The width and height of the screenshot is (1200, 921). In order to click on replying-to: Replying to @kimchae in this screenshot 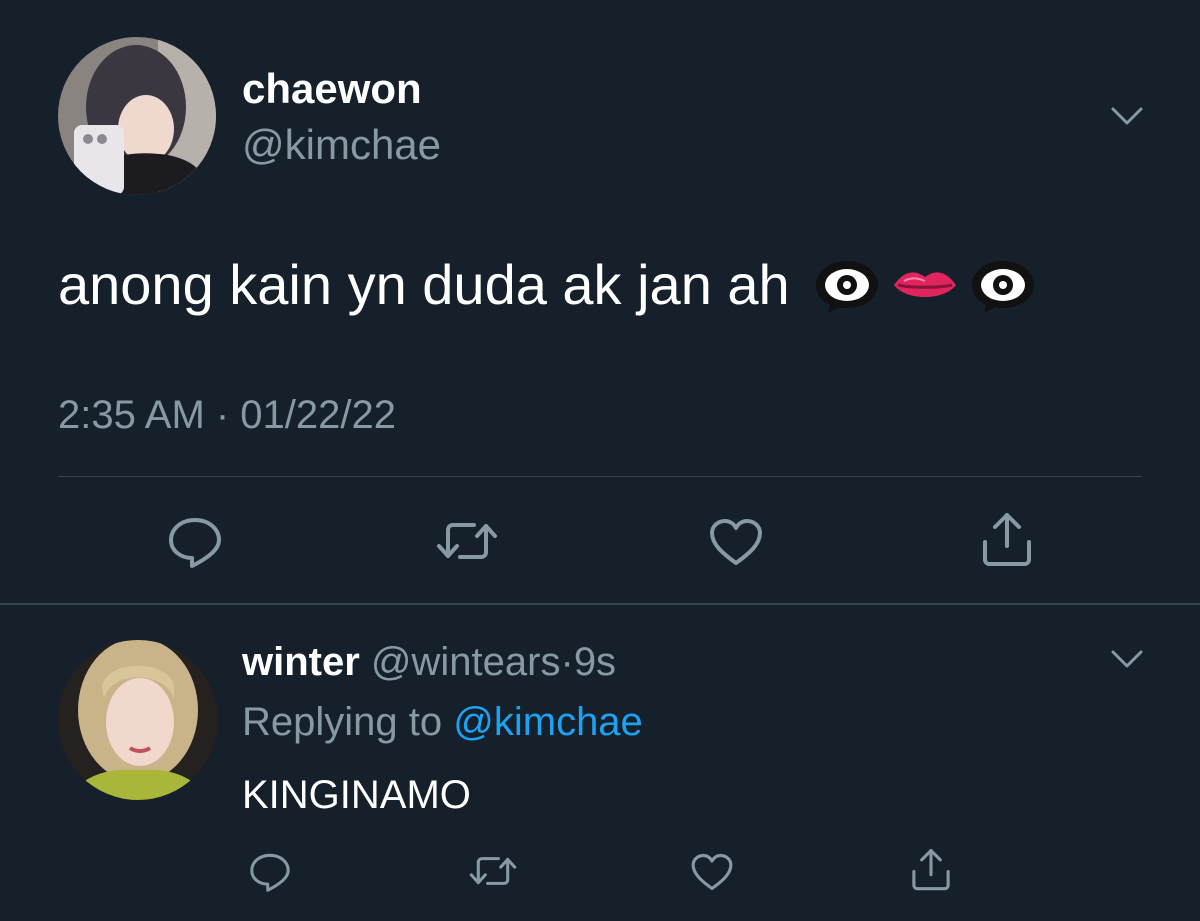, I will do `click(442, 722)`.